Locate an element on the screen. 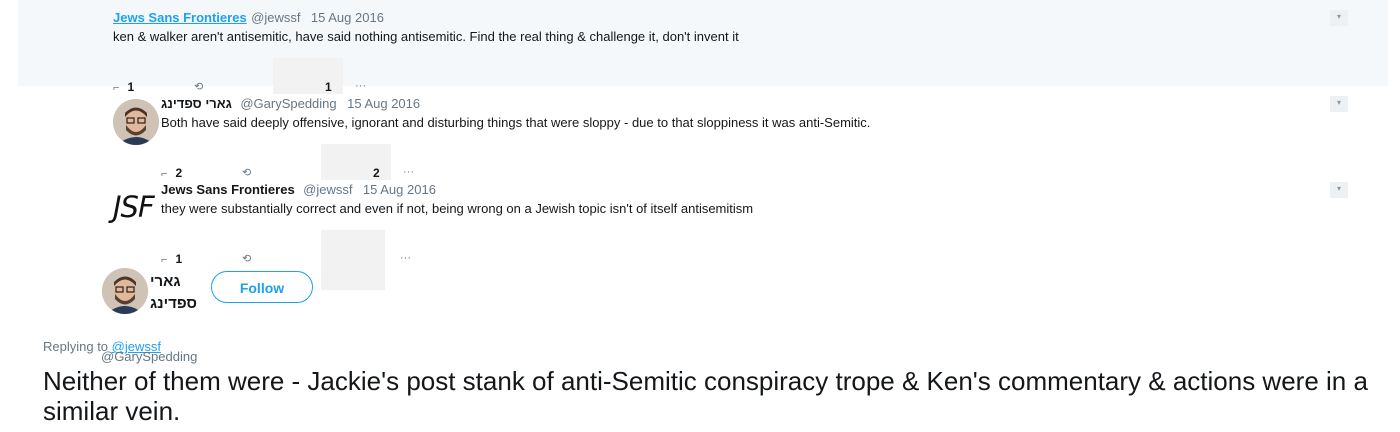 This screenshot has width=1400, height=432. tweet-3-media-placeholder is located at coordinates (353, 260).